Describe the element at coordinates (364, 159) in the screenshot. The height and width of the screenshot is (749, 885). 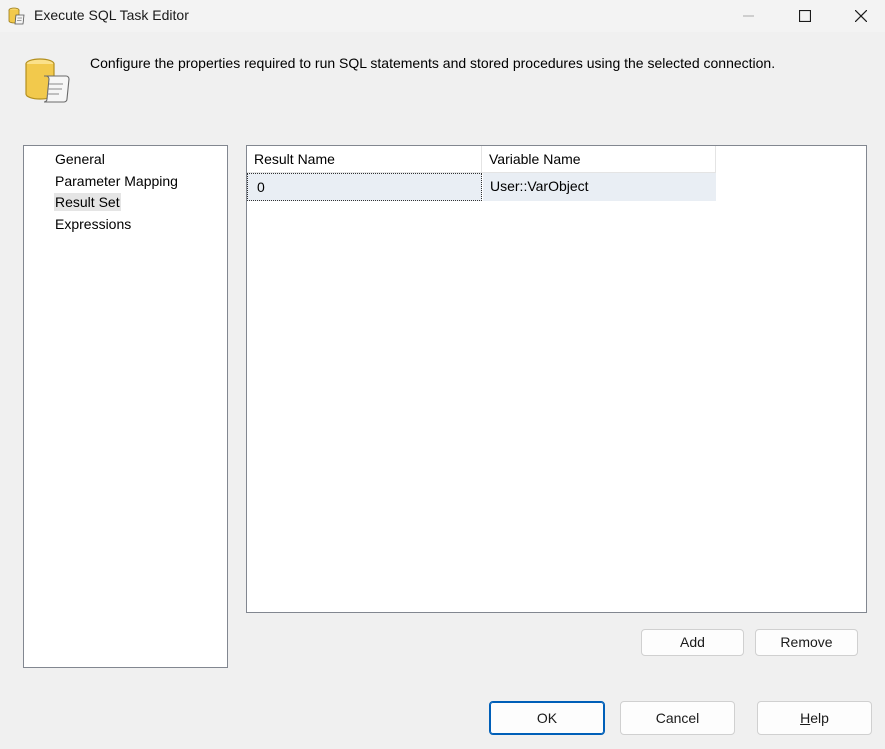
I see `column-header-result-name: Result Name` at that location.